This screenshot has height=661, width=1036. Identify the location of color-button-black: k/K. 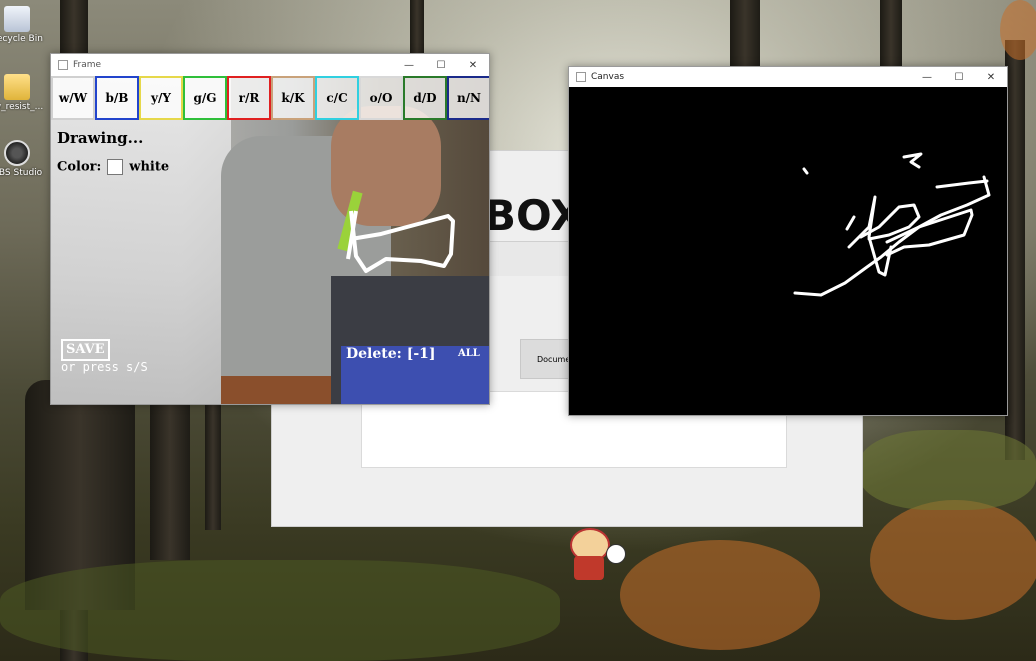
(293, 98).